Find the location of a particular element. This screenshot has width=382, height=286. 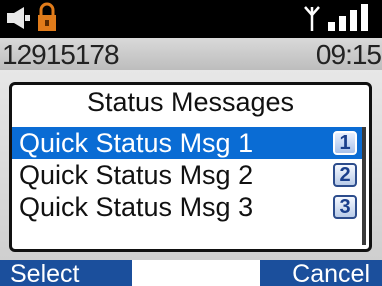

list-item: Quick Status Msg 3 3 is located at coordinates (188, 207).